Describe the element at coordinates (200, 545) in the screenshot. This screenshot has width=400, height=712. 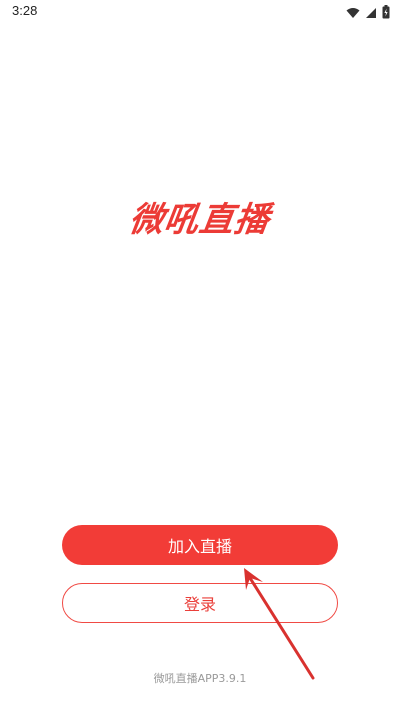
I see `join-live-button: 加入直播` at that location.